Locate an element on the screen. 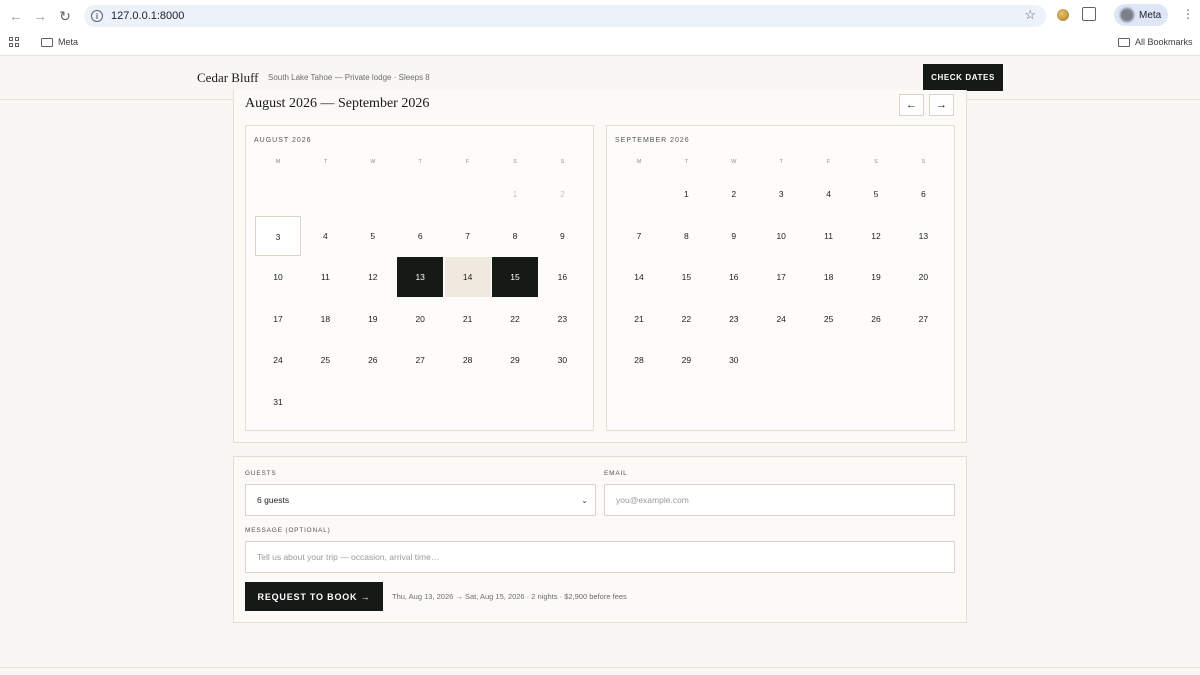 The width and height of the screenshot is (1200, 675). email-label: EMAIL is located at coordinates (616, 473).